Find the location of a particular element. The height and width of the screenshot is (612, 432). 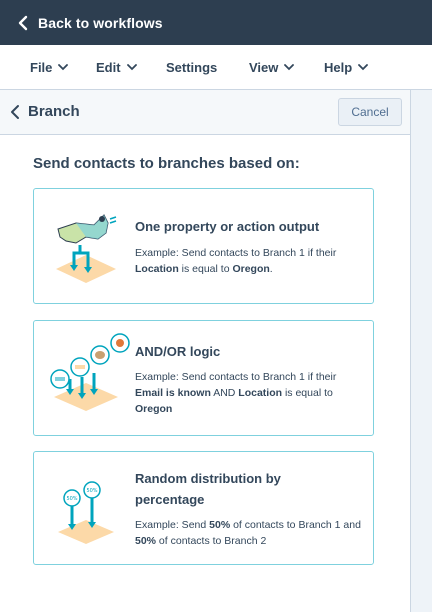

menu-file-label: File is located at coordinates (41, 67).